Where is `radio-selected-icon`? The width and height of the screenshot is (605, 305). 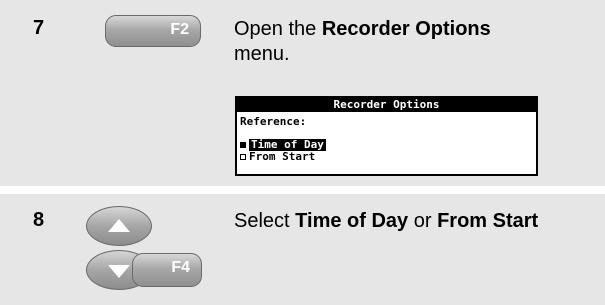 radio-selected-icon is located at coordinates (243, 145).